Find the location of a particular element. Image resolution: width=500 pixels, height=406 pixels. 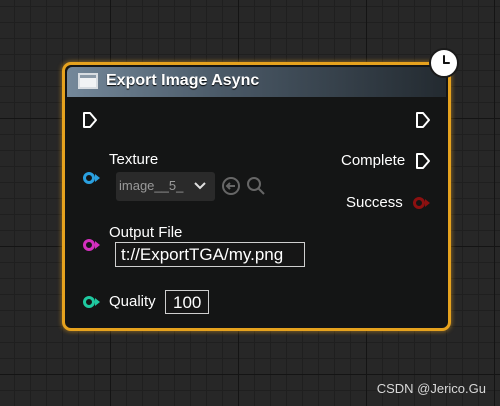

output-file-input: t://ExportTGA/my.png is located at coordinates (210, 254).